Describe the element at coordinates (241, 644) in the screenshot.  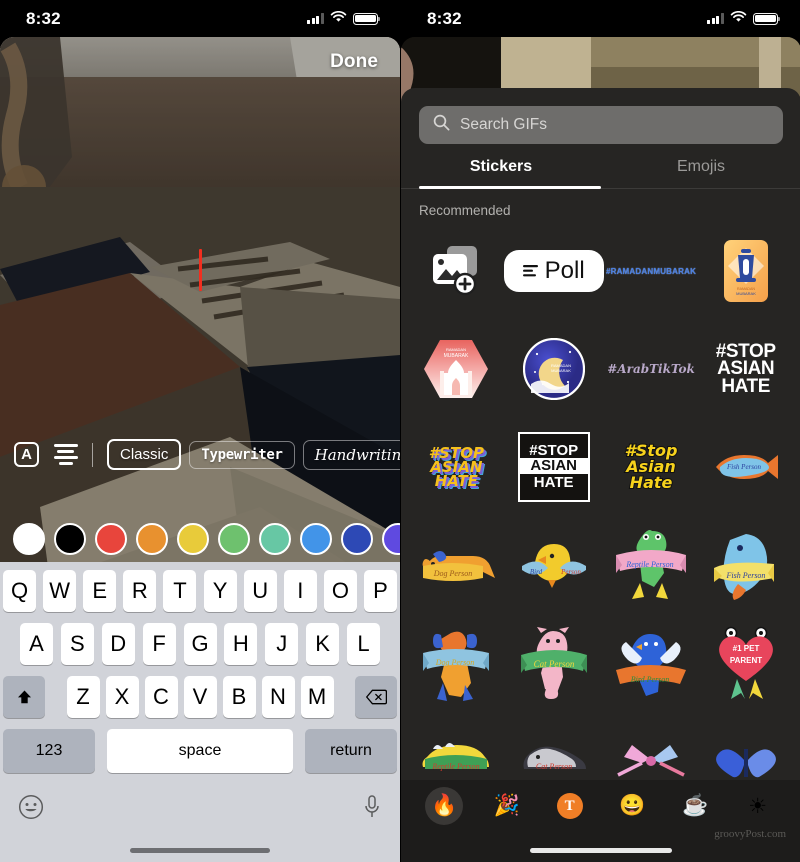
I see `key-h: H` at that location.